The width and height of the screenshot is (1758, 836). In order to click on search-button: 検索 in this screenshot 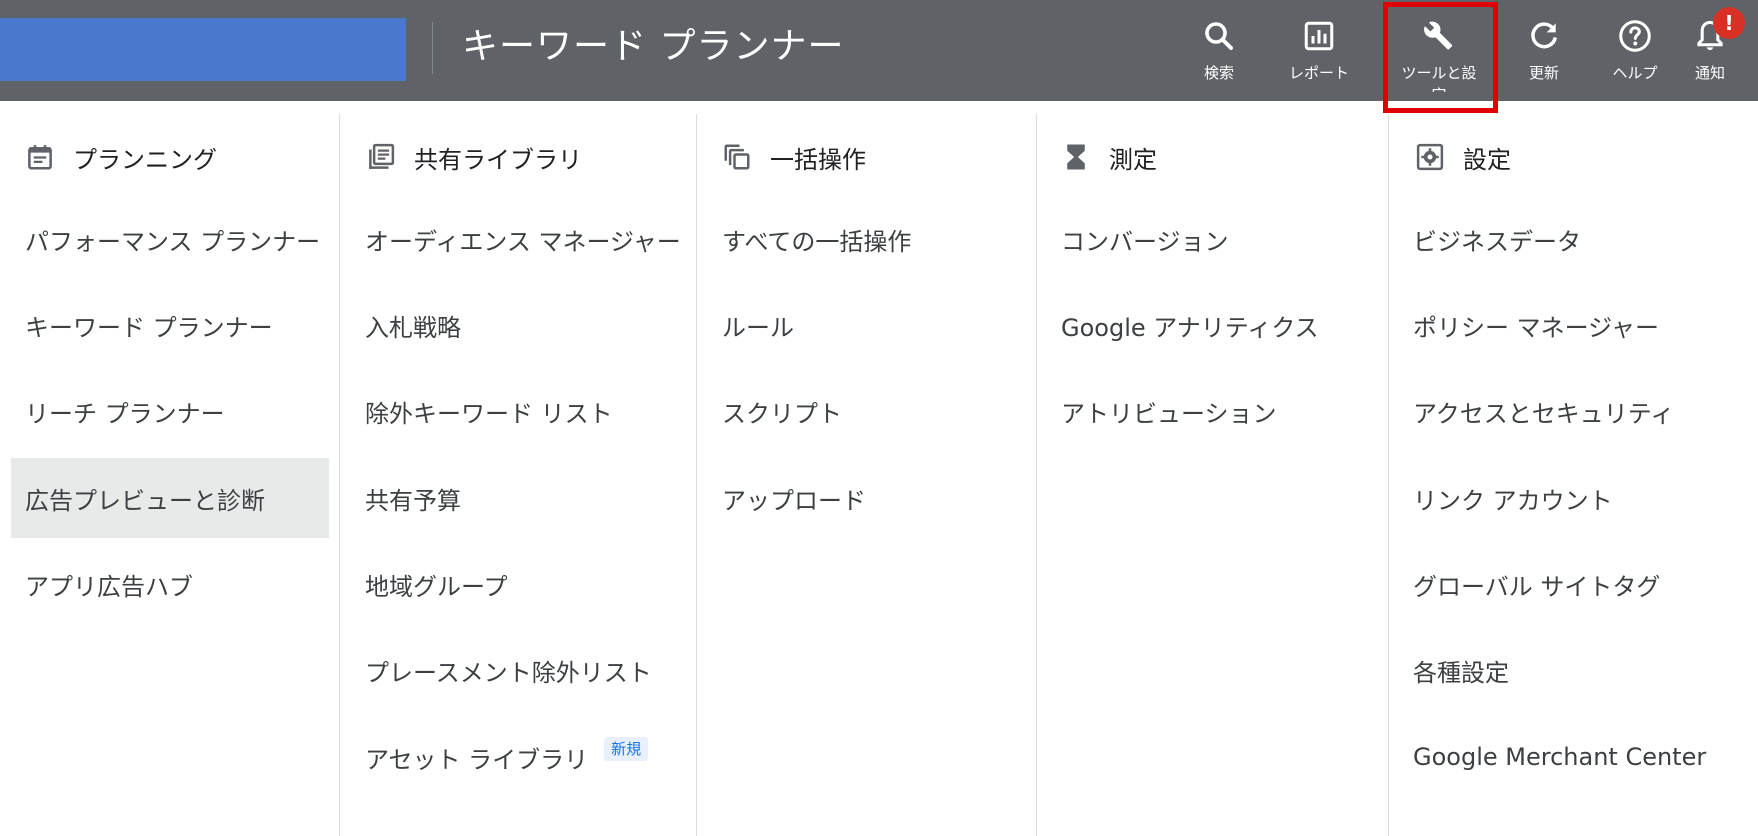, I will do `click(1219, 50)`.